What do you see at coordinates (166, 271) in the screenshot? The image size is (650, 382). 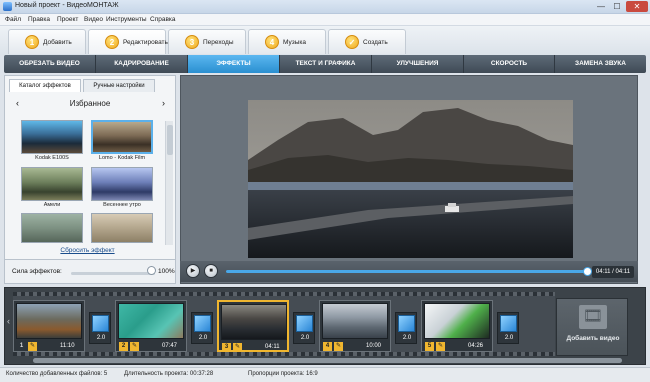 I see `strength-value: 100%` at bounding box center [166, 271].